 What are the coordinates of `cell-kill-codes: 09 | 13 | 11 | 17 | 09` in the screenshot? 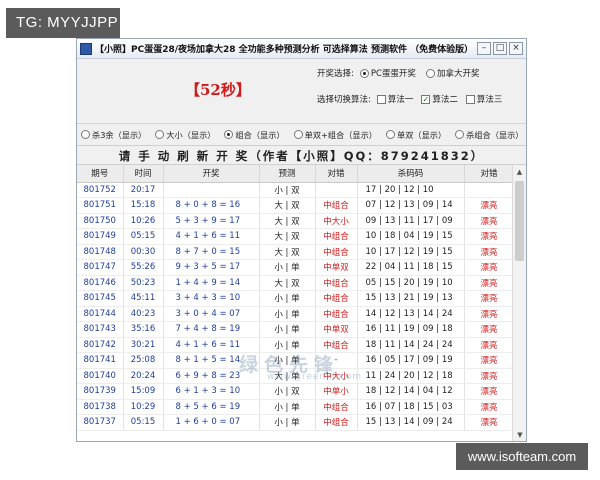 It's located at (411, 221).